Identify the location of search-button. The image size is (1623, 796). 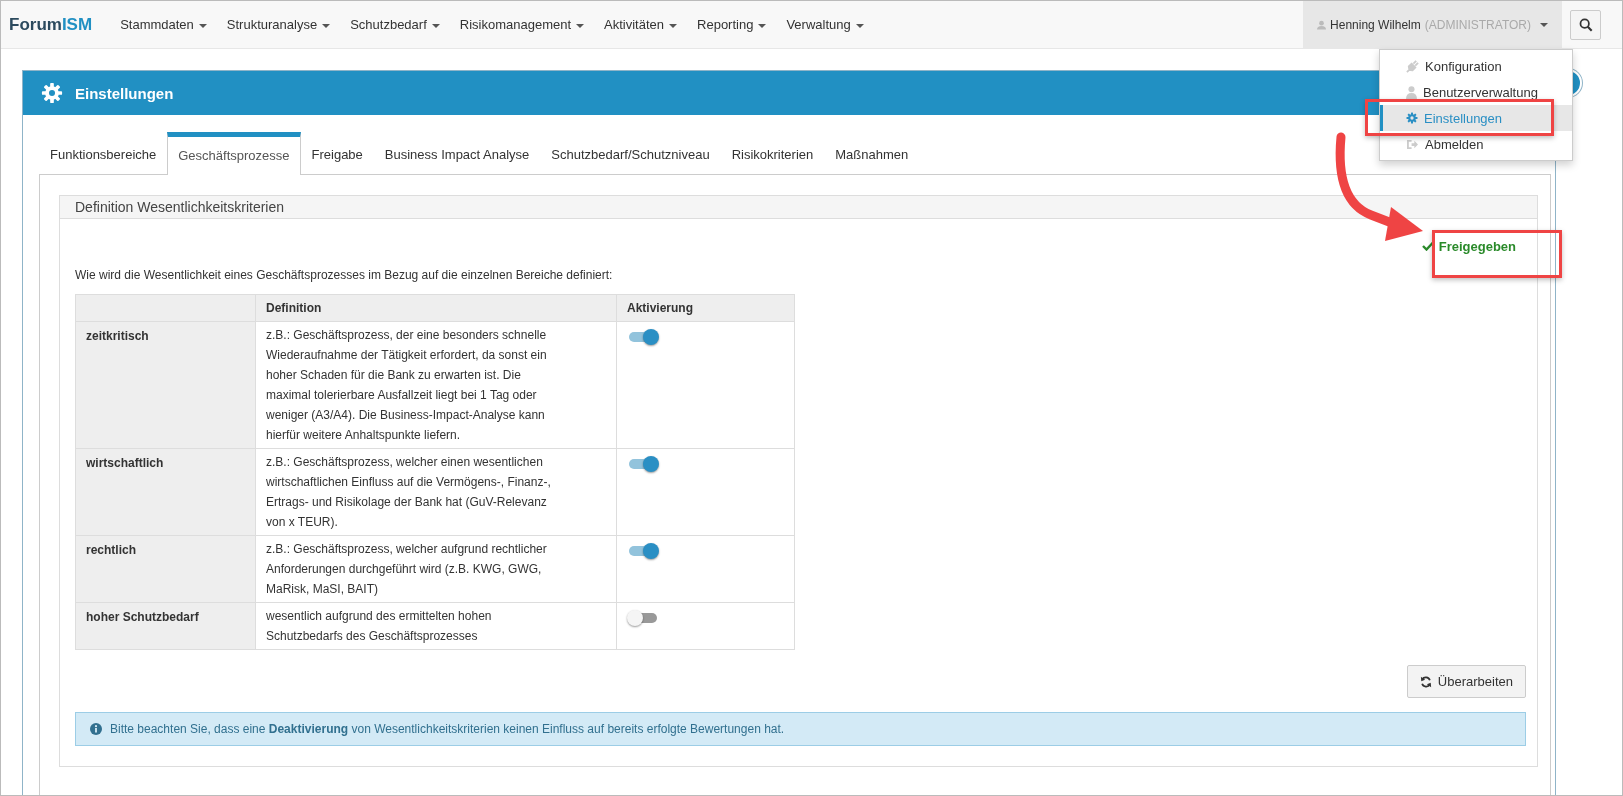
(1585, 24).